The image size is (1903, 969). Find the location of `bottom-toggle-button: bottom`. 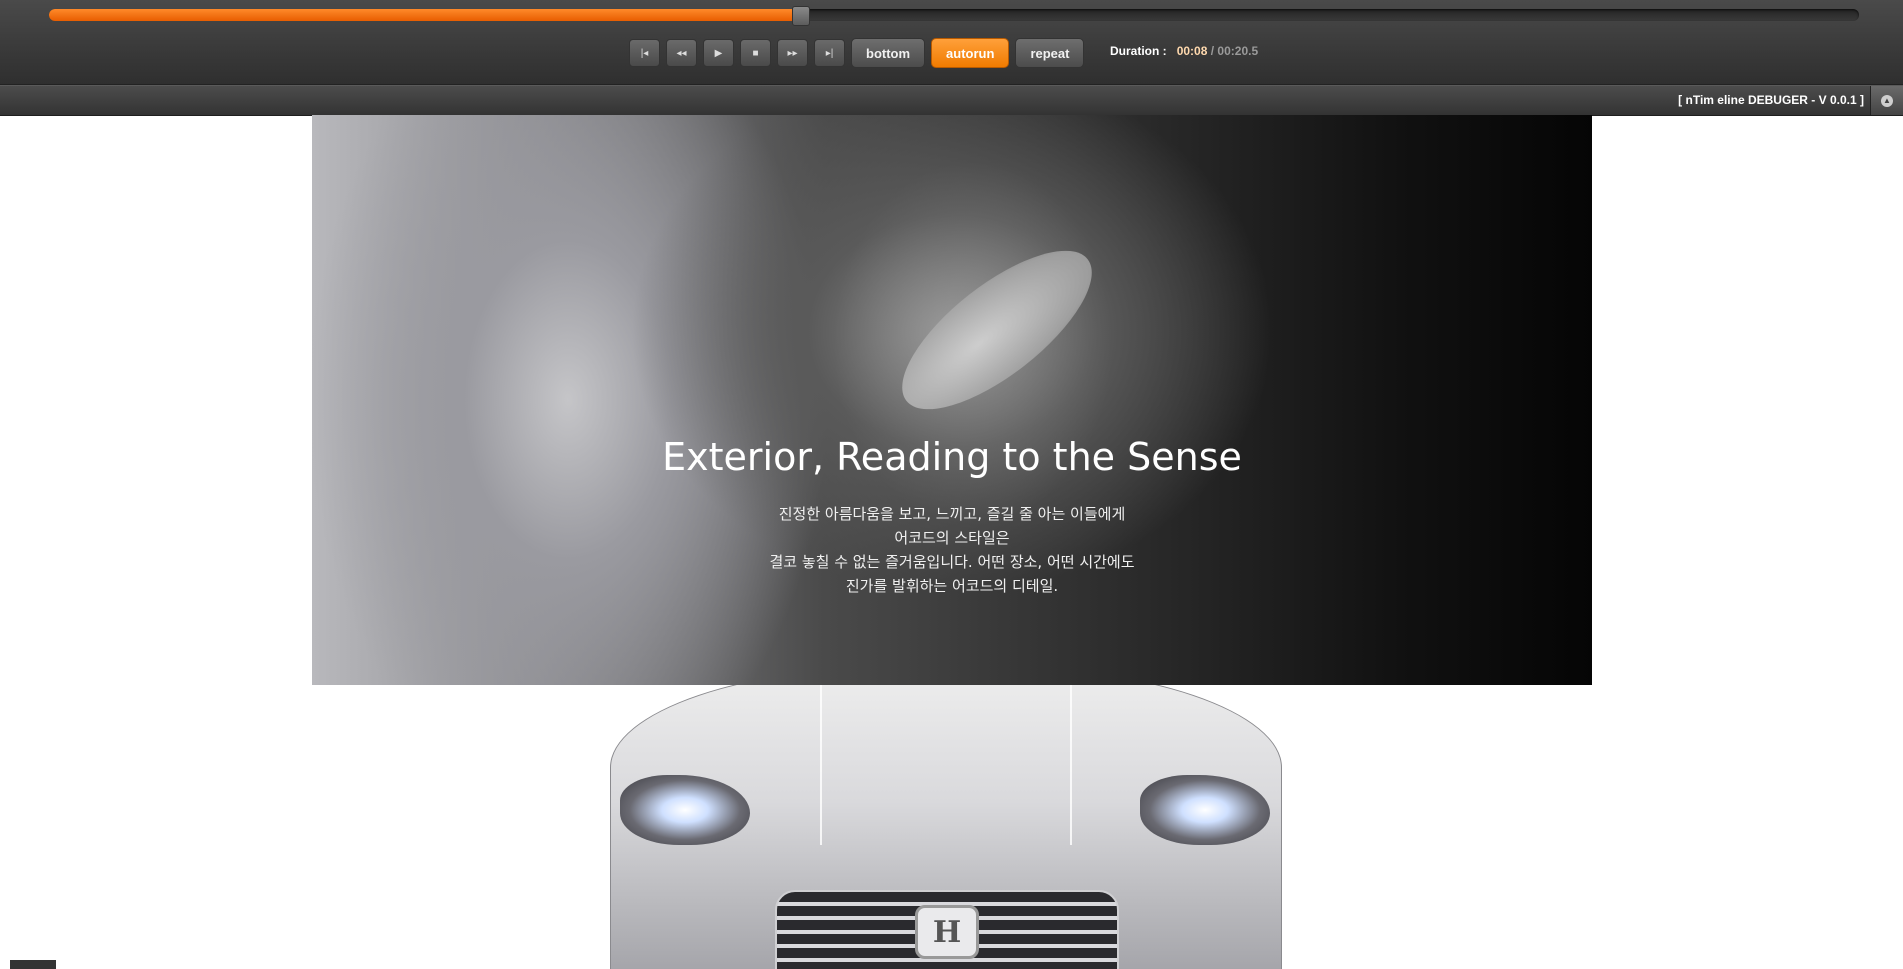

bottom-toggle-button: bottom is located at coordinates (888, 53).